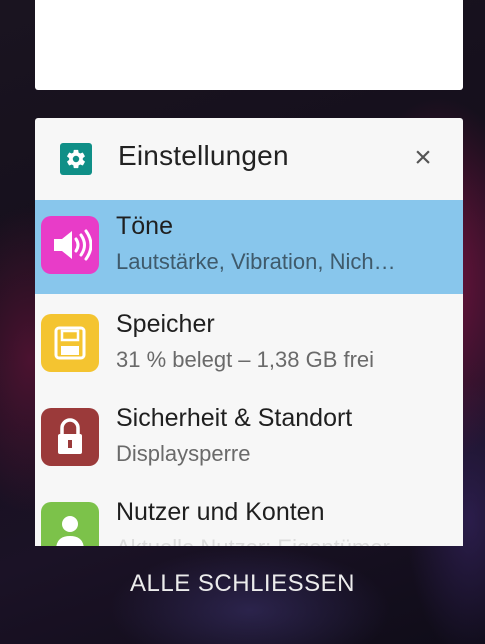 This screenshot has width=485, height=644. I want to click on list-item-title: Töne, so click(144, 226).